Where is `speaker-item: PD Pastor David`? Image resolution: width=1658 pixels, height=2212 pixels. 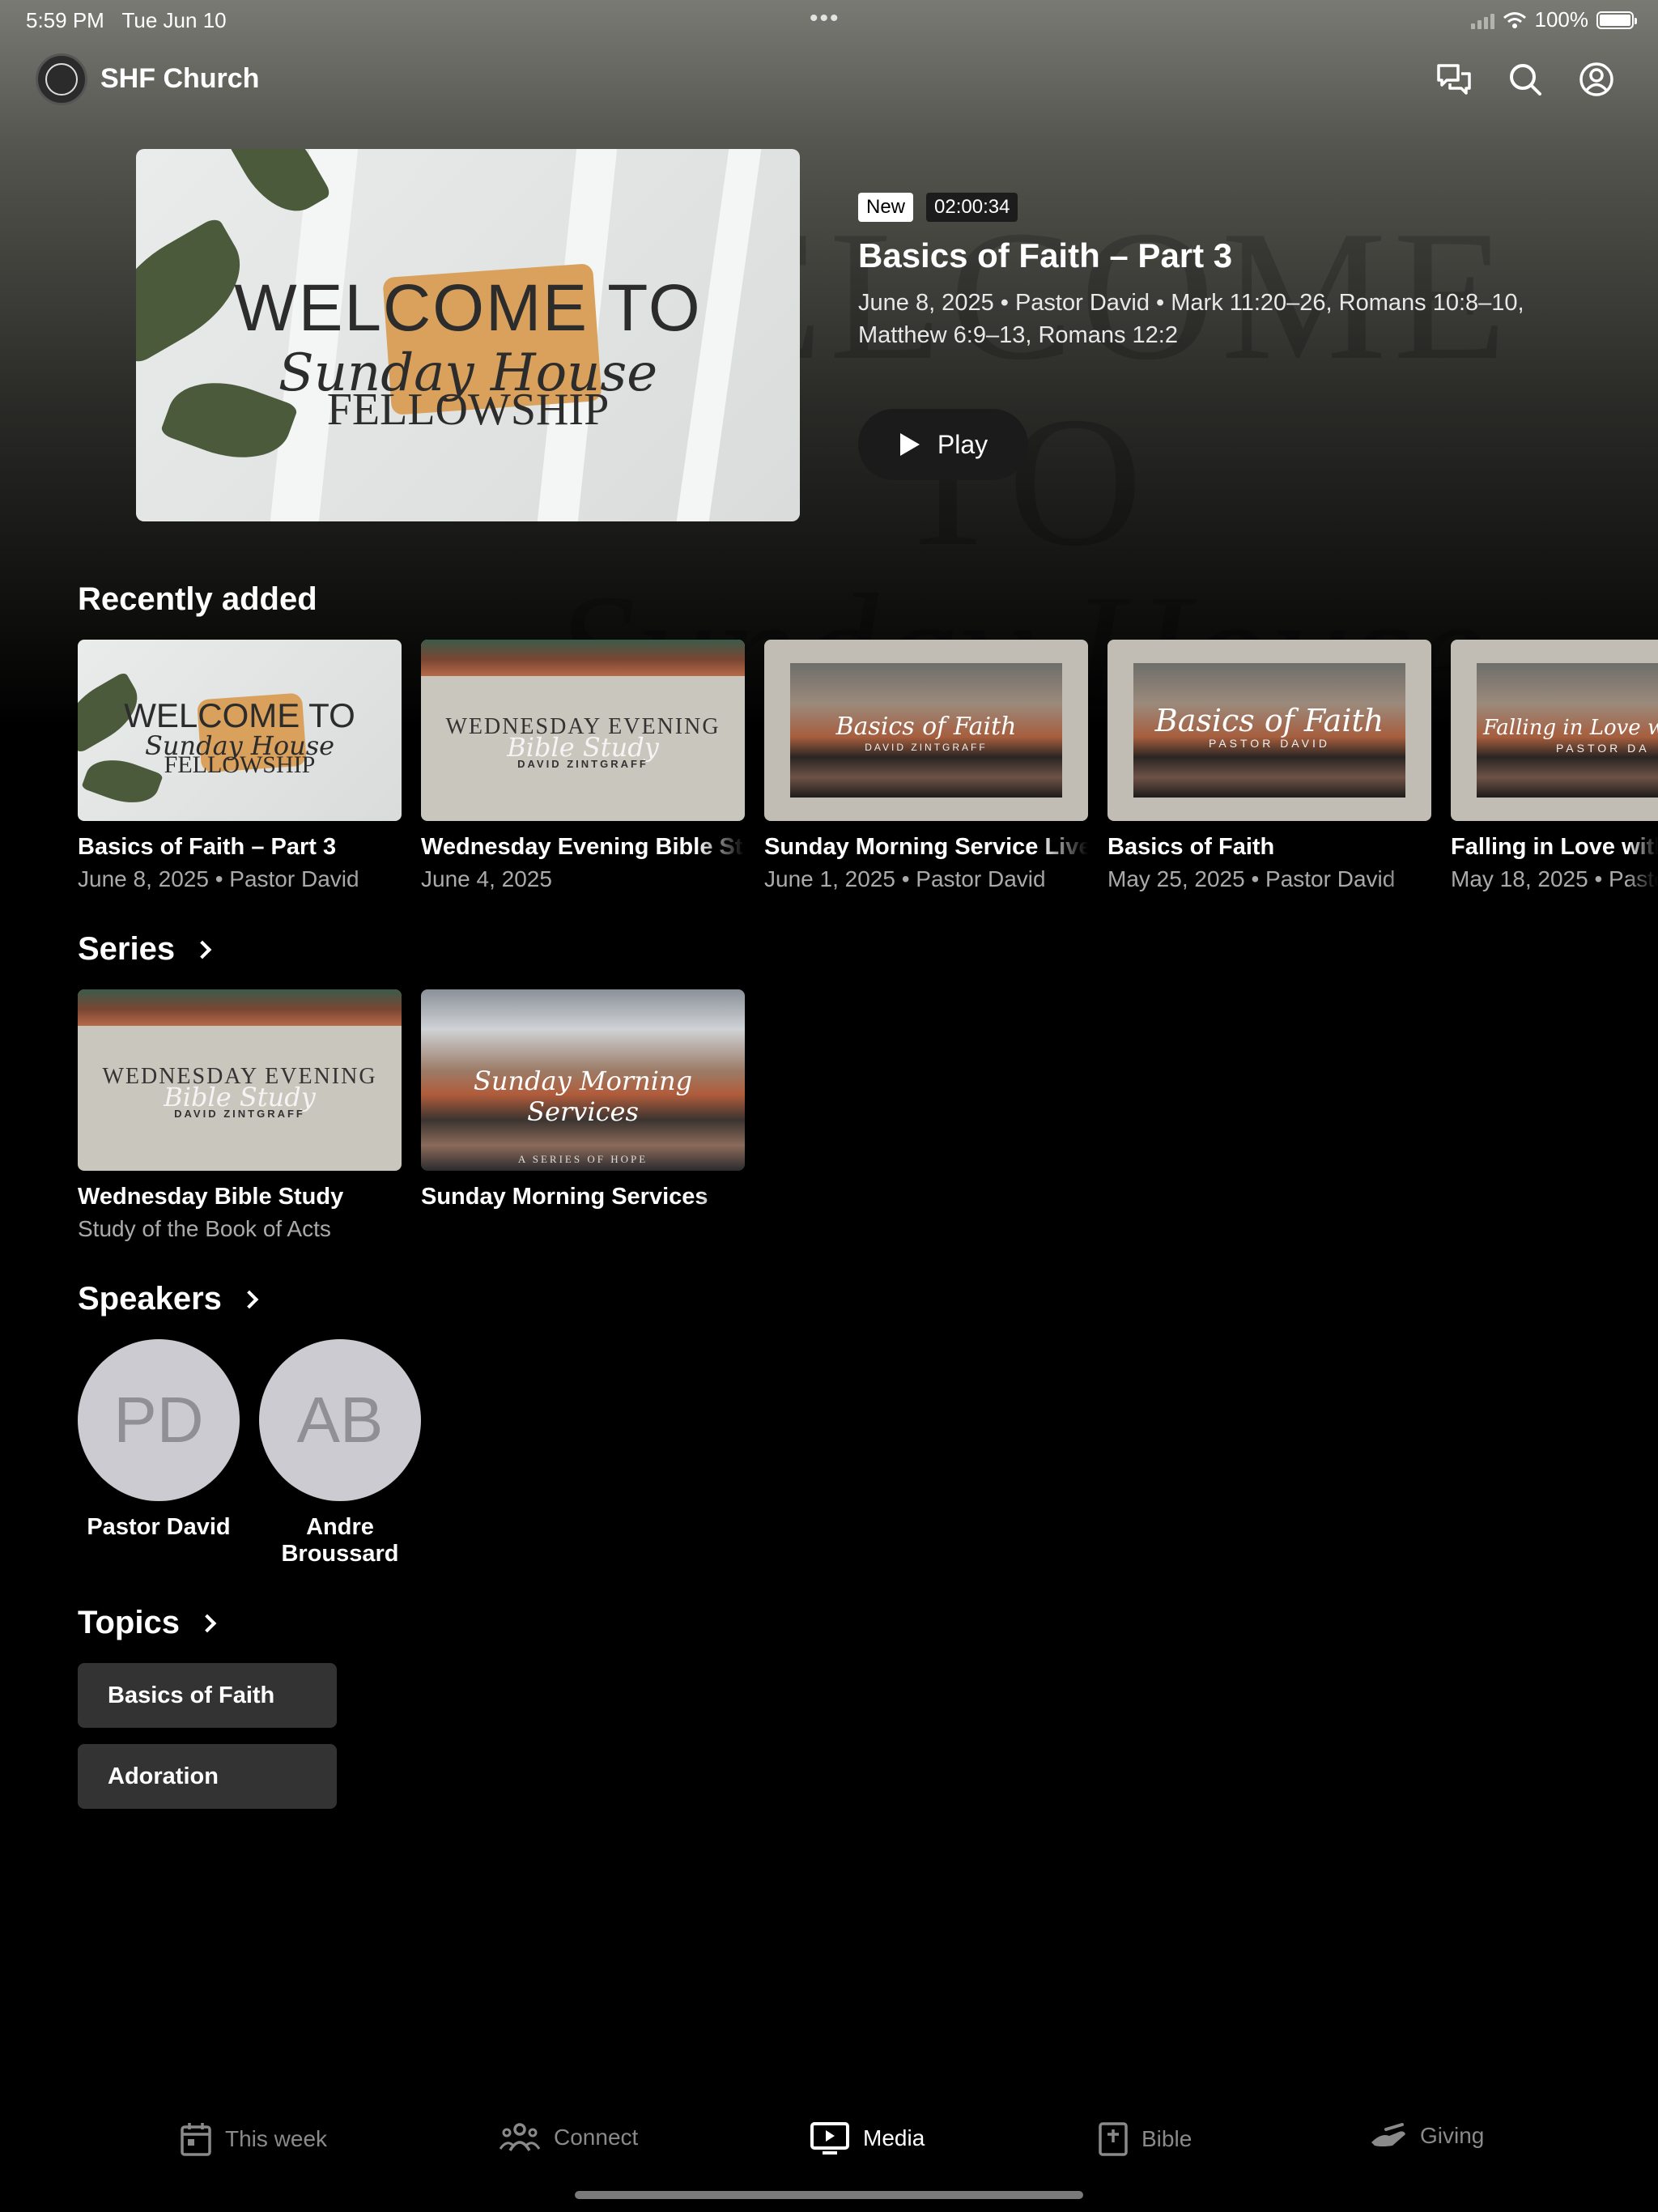
speaker-item: PD Pastor David is located at coordinates (159, 1440).